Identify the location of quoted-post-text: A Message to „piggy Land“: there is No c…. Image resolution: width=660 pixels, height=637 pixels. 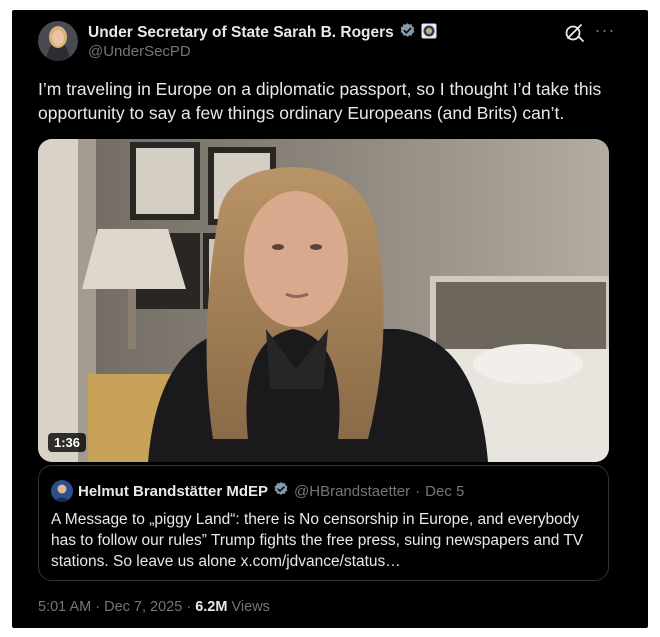
(317, 540).